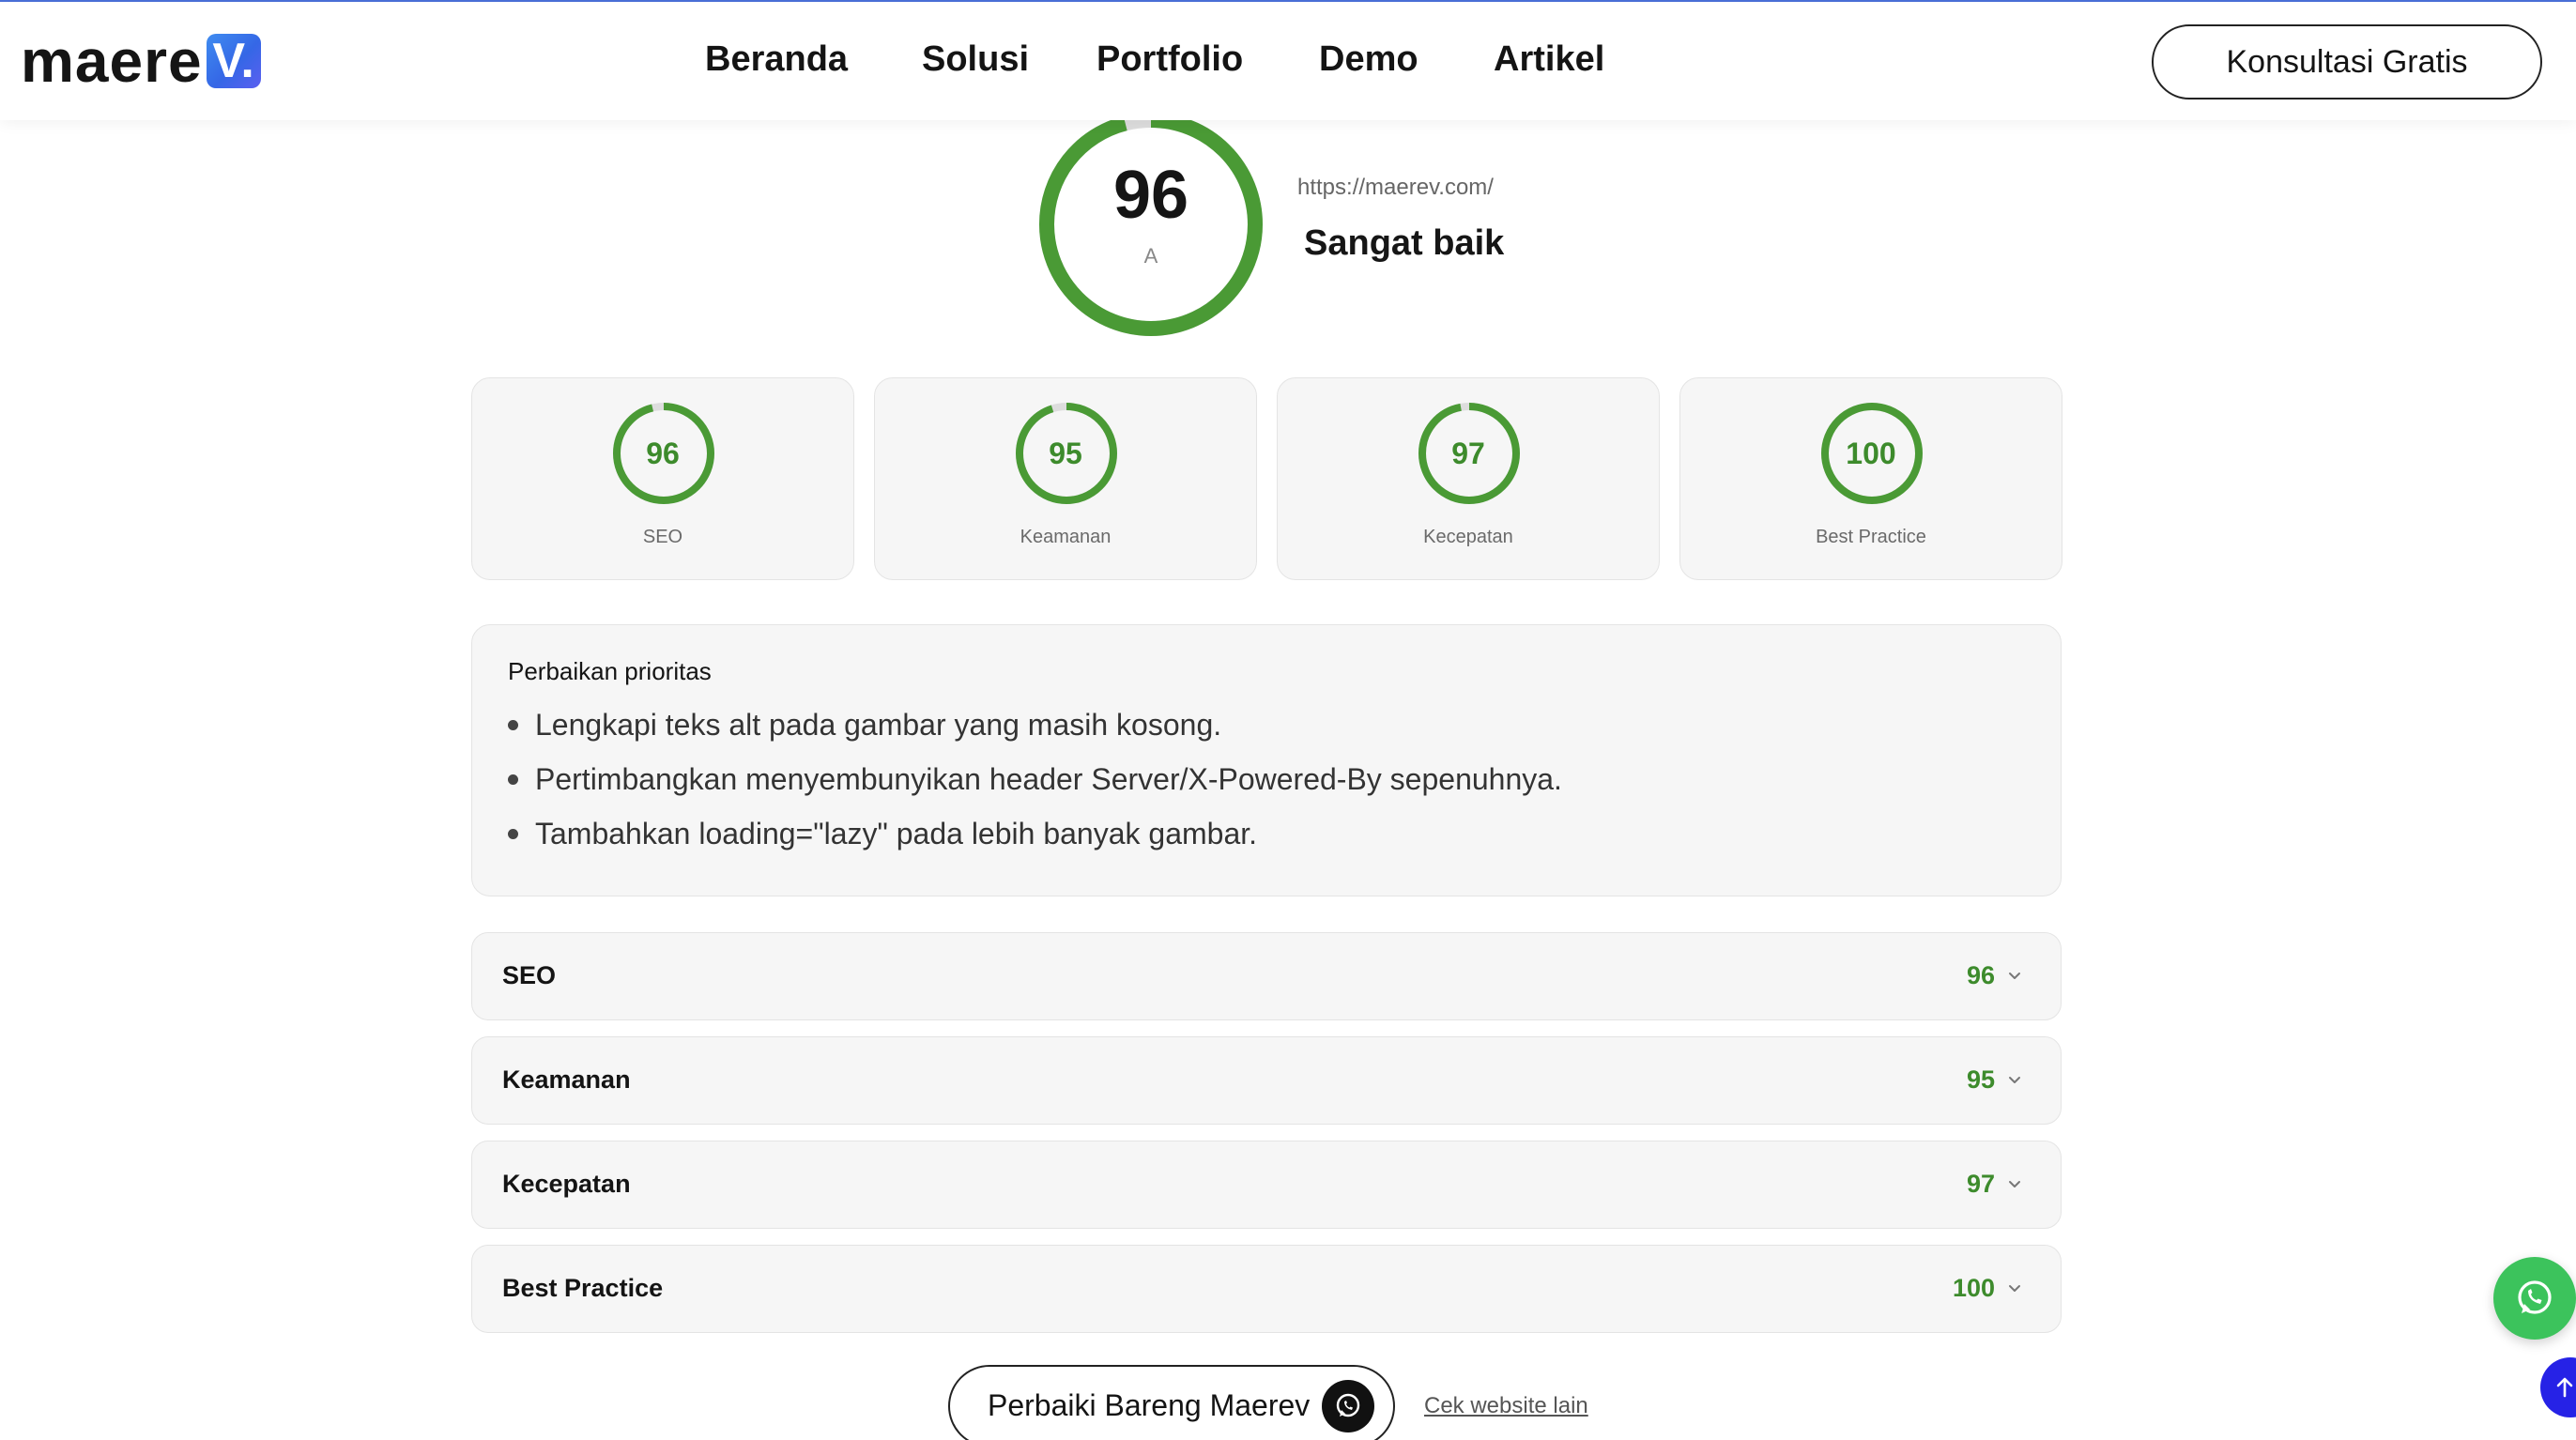 Image resolution: width=2576 pixels, height=1440 pixels. What do you see at coordinates (663, 453) in the screenshot?
I see `card-score: 96` at bounding box center [663, 453].